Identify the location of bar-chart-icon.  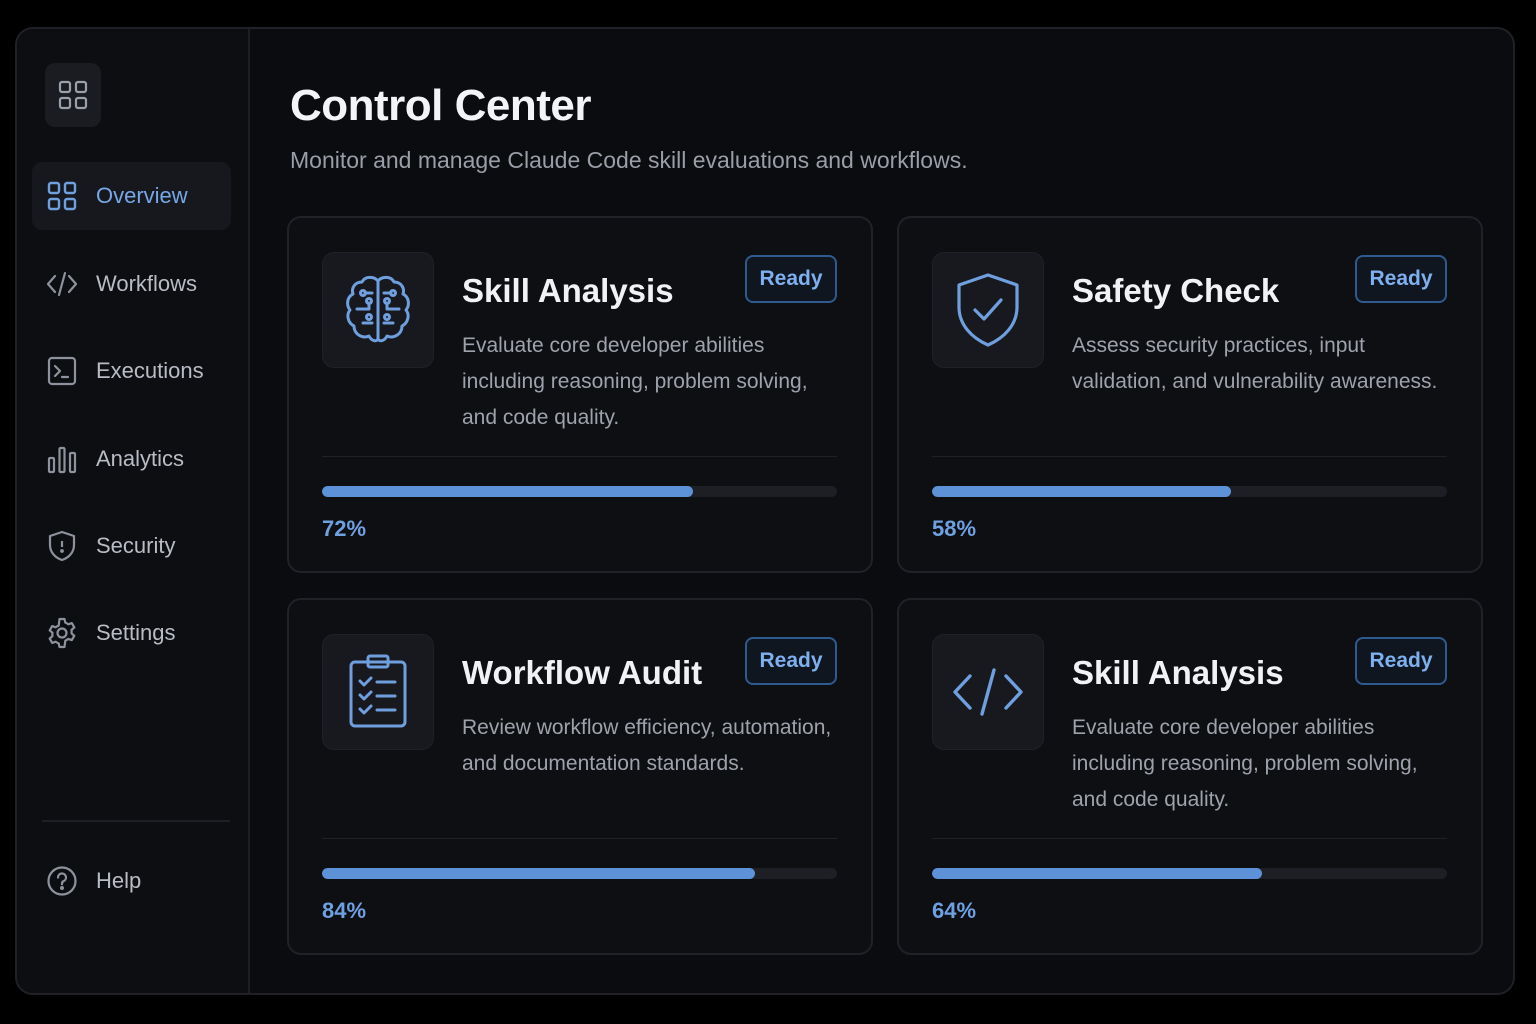
(62, 459).